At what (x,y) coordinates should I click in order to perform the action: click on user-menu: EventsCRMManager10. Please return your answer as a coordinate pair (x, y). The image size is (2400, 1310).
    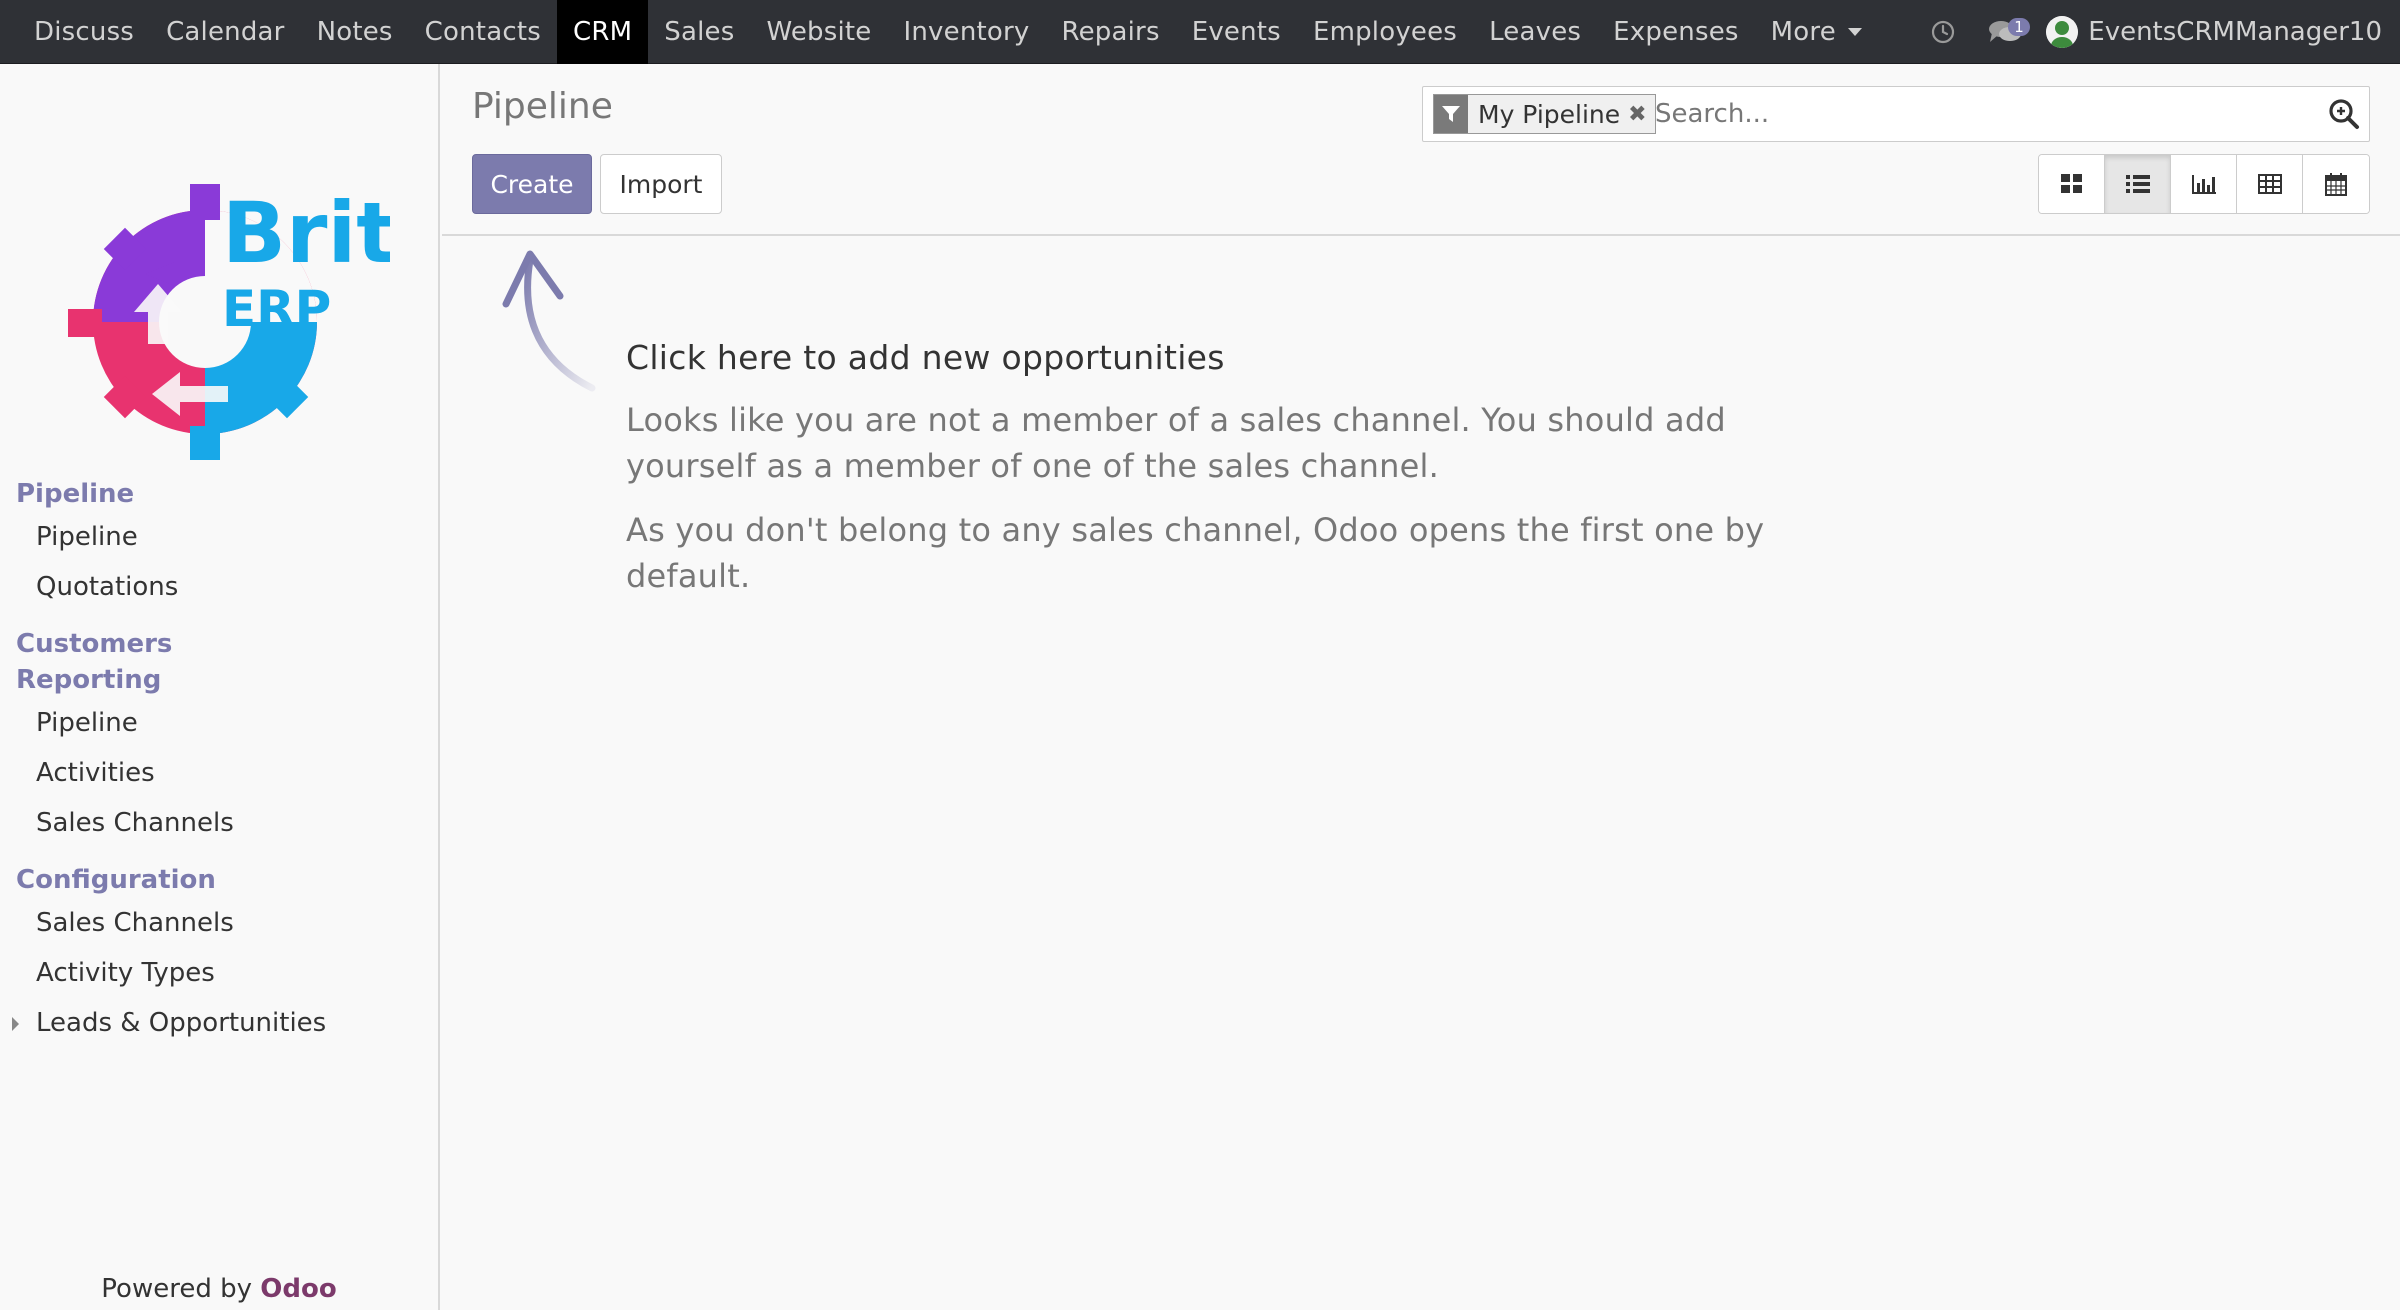
    Looking at the image, I should click on (2220, 32).